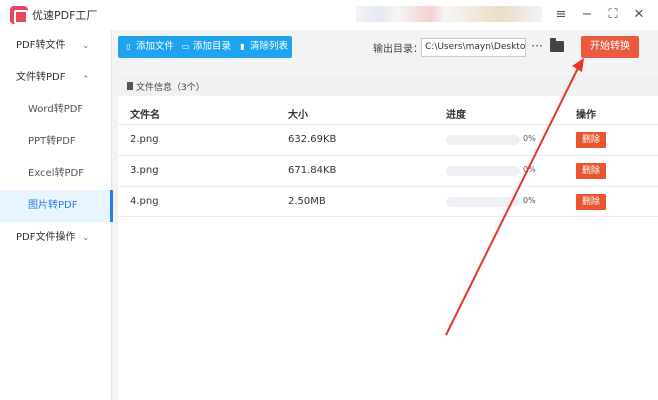 This screenshot has width=658, height=400. I want to click on sidebar-item-file-to-pdf: 文件转PDF ⌃, so click(56, 78).